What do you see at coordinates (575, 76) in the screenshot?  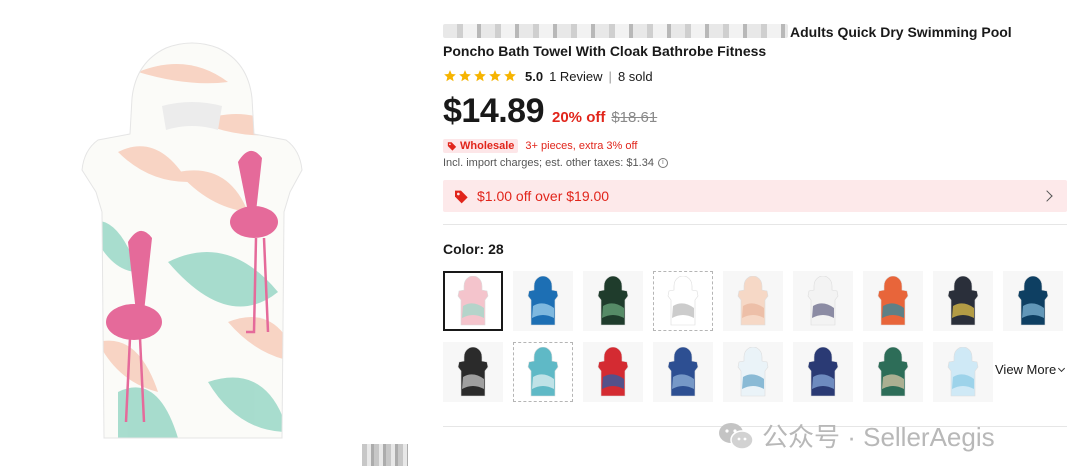 I see `review-count-link: 1 Review` at bounding box center [575, 76].